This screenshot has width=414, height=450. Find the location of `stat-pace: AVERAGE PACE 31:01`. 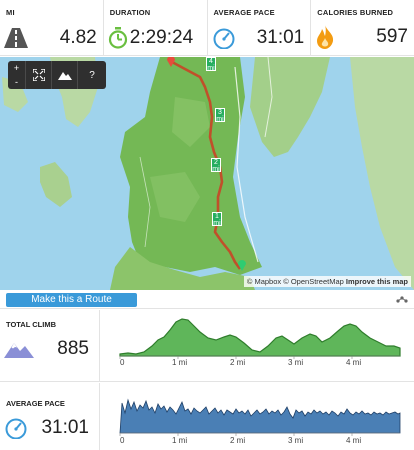

stat-pace: AVERAGE PACE 31:01 is located at coordinates (260, 27).